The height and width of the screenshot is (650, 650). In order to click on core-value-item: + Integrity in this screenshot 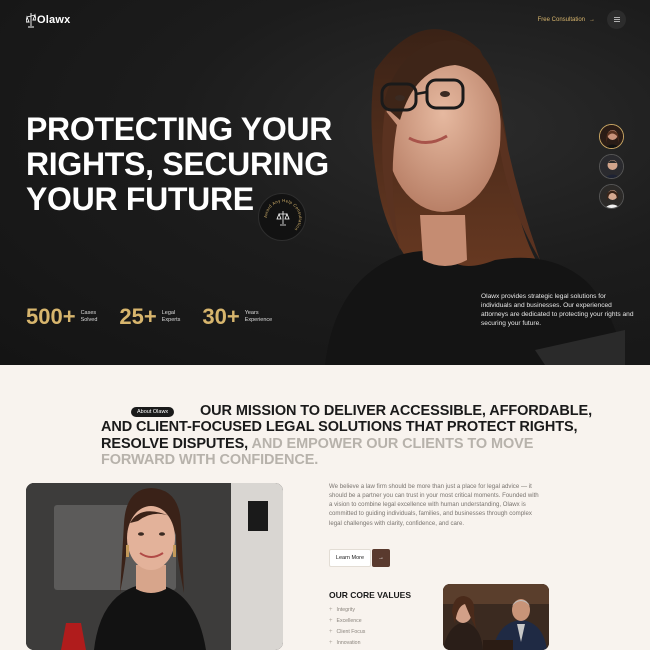, I will do `click(347, 609)`.